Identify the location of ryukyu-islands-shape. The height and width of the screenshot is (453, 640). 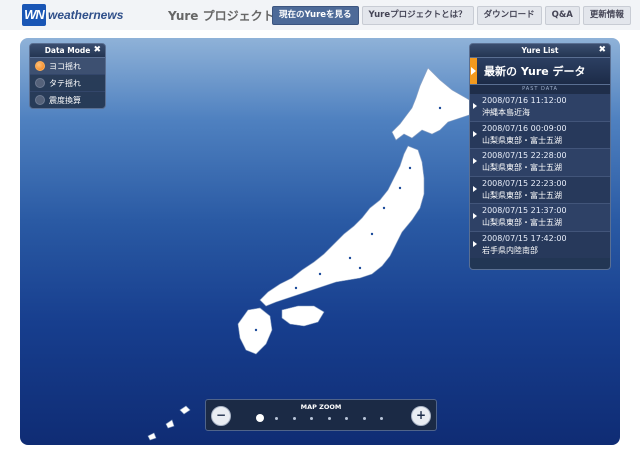
(169, 423).